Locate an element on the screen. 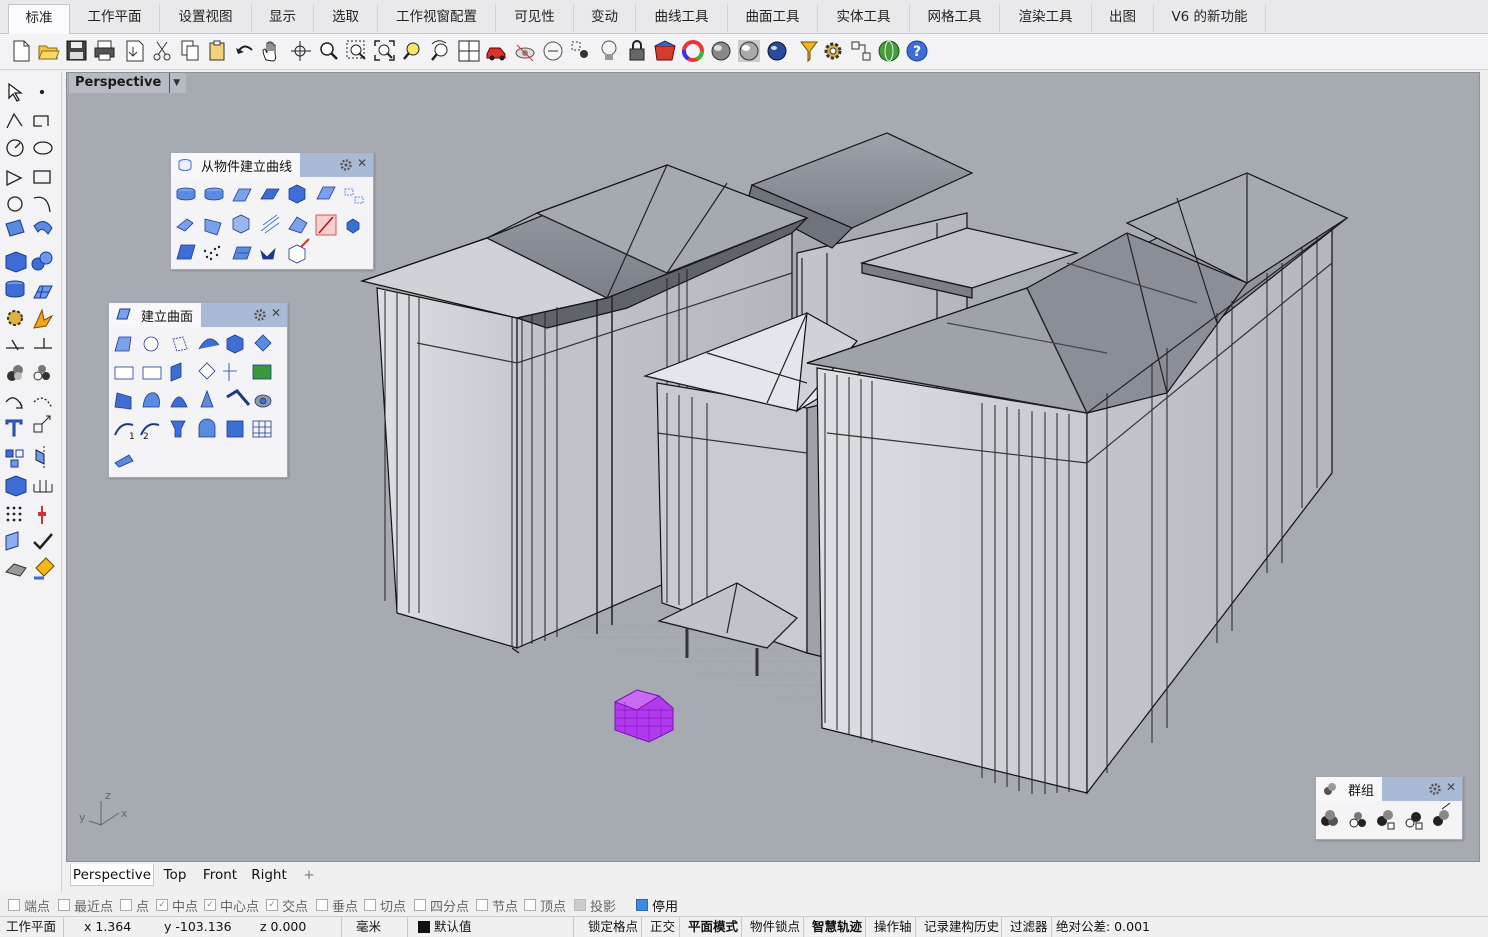 The height and width of the screenshot is (937, 1488). polyline-icon is located at coordinates (14, 120).